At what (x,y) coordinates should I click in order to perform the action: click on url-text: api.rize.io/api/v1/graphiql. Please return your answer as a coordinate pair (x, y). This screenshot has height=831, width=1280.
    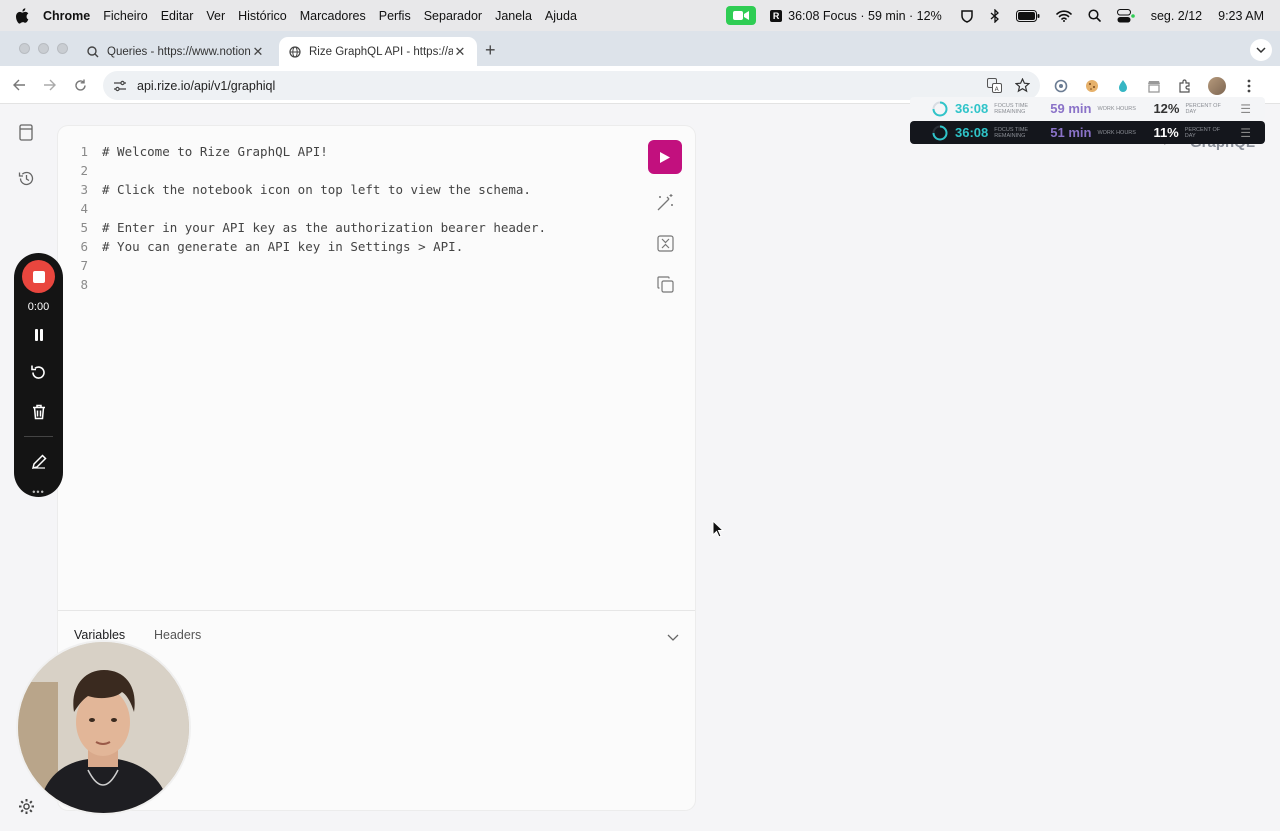
    Looking at the image, I should click on (206, 85).